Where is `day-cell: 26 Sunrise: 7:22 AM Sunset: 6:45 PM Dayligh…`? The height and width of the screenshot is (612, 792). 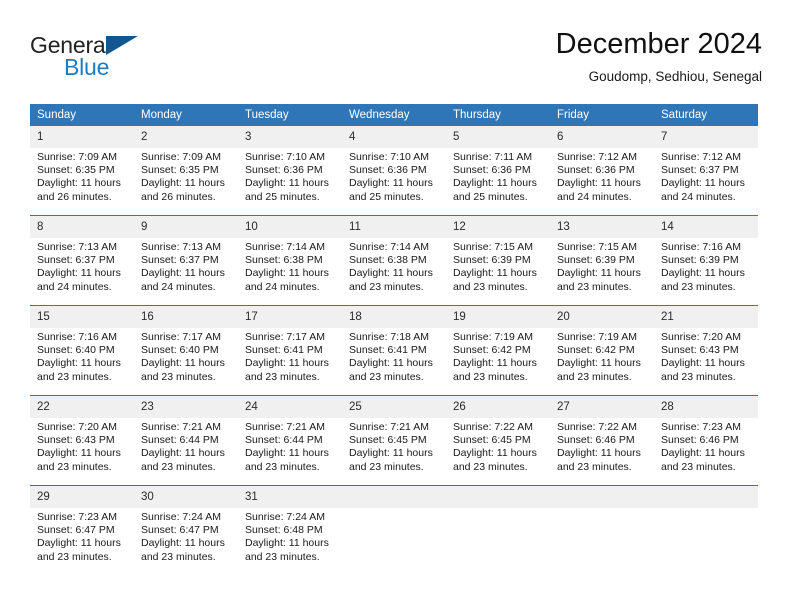 day-cell: 26 Sunrise: 7:22 AM Sunset: 6:45 PM Dayligh… is located at coordinates (498, 440).